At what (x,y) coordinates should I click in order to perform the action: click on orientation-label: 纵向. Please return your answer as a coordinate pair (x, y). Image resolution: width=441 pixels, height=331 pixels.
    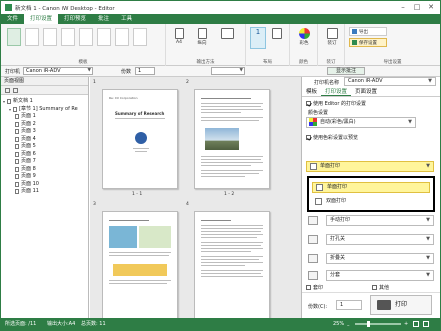
    Looking at the image, I should click on (202, 43).